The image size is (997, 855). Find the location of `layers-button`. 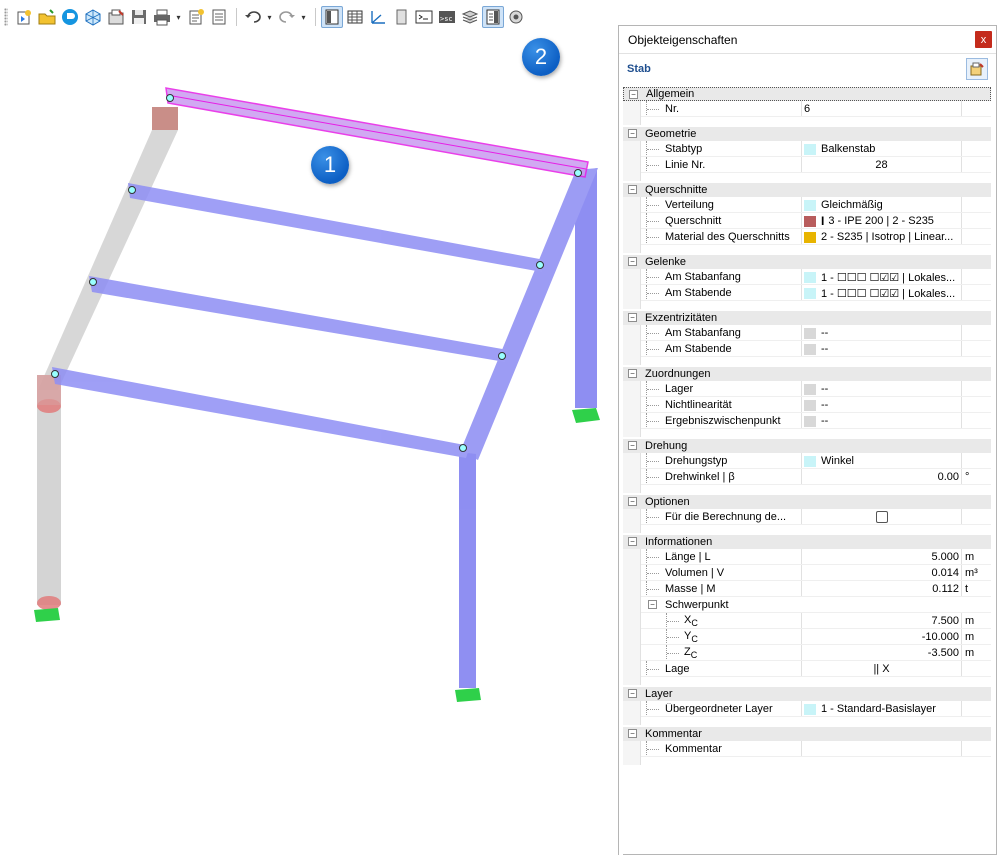

layers-button is located at coordinates (470, 17).